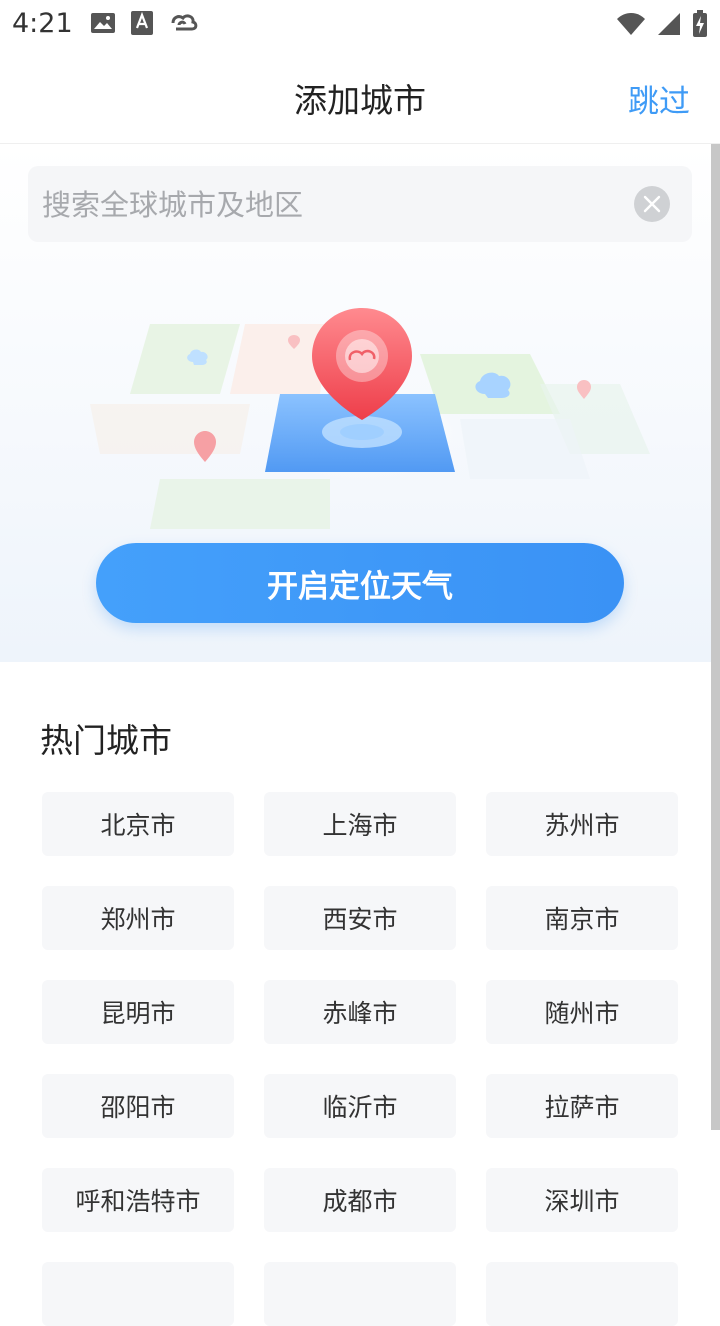 This screenshot has width=720, height=1326. I want to click on page-title: 添加城市, so click(360, 100).